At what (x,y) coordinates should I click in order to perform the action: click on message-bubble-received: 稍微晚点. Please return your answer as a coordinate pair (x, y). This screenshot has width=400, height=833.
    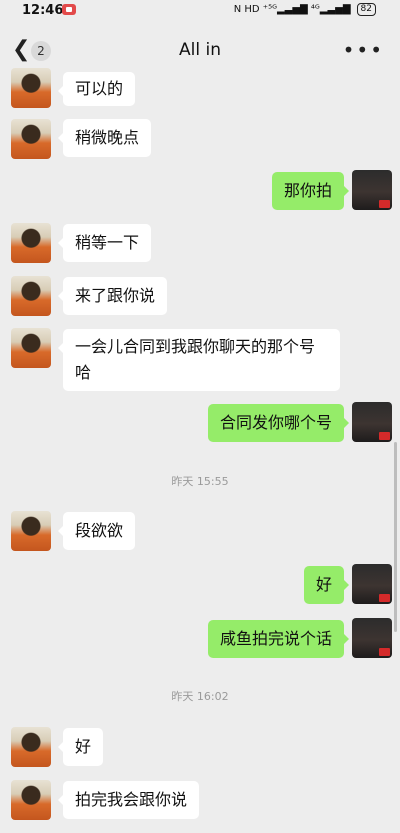
    Looking at the image, I should click on (104, 138).